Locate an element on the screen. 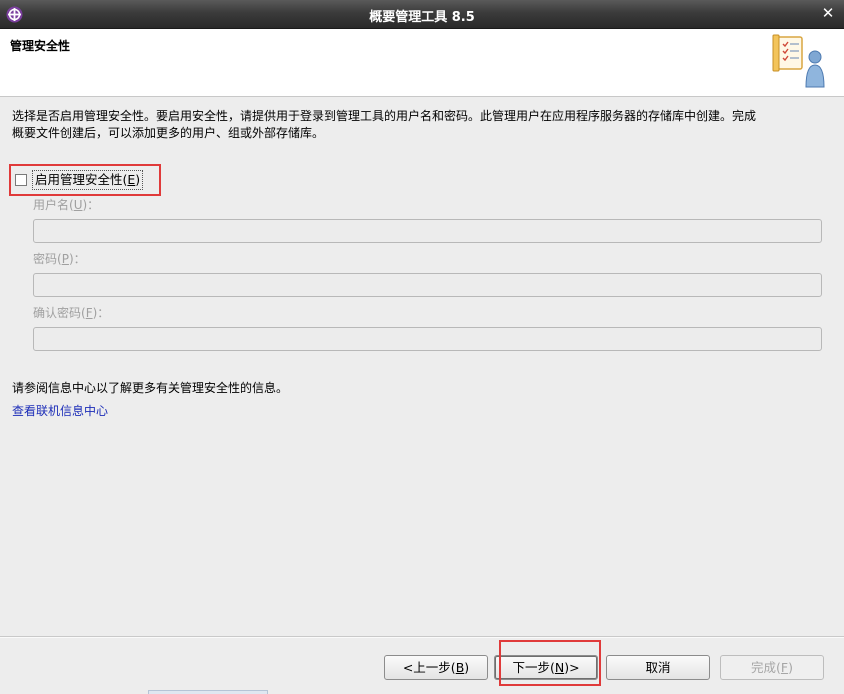  password-label-text: 密码( is located at coordinates (47, 259).